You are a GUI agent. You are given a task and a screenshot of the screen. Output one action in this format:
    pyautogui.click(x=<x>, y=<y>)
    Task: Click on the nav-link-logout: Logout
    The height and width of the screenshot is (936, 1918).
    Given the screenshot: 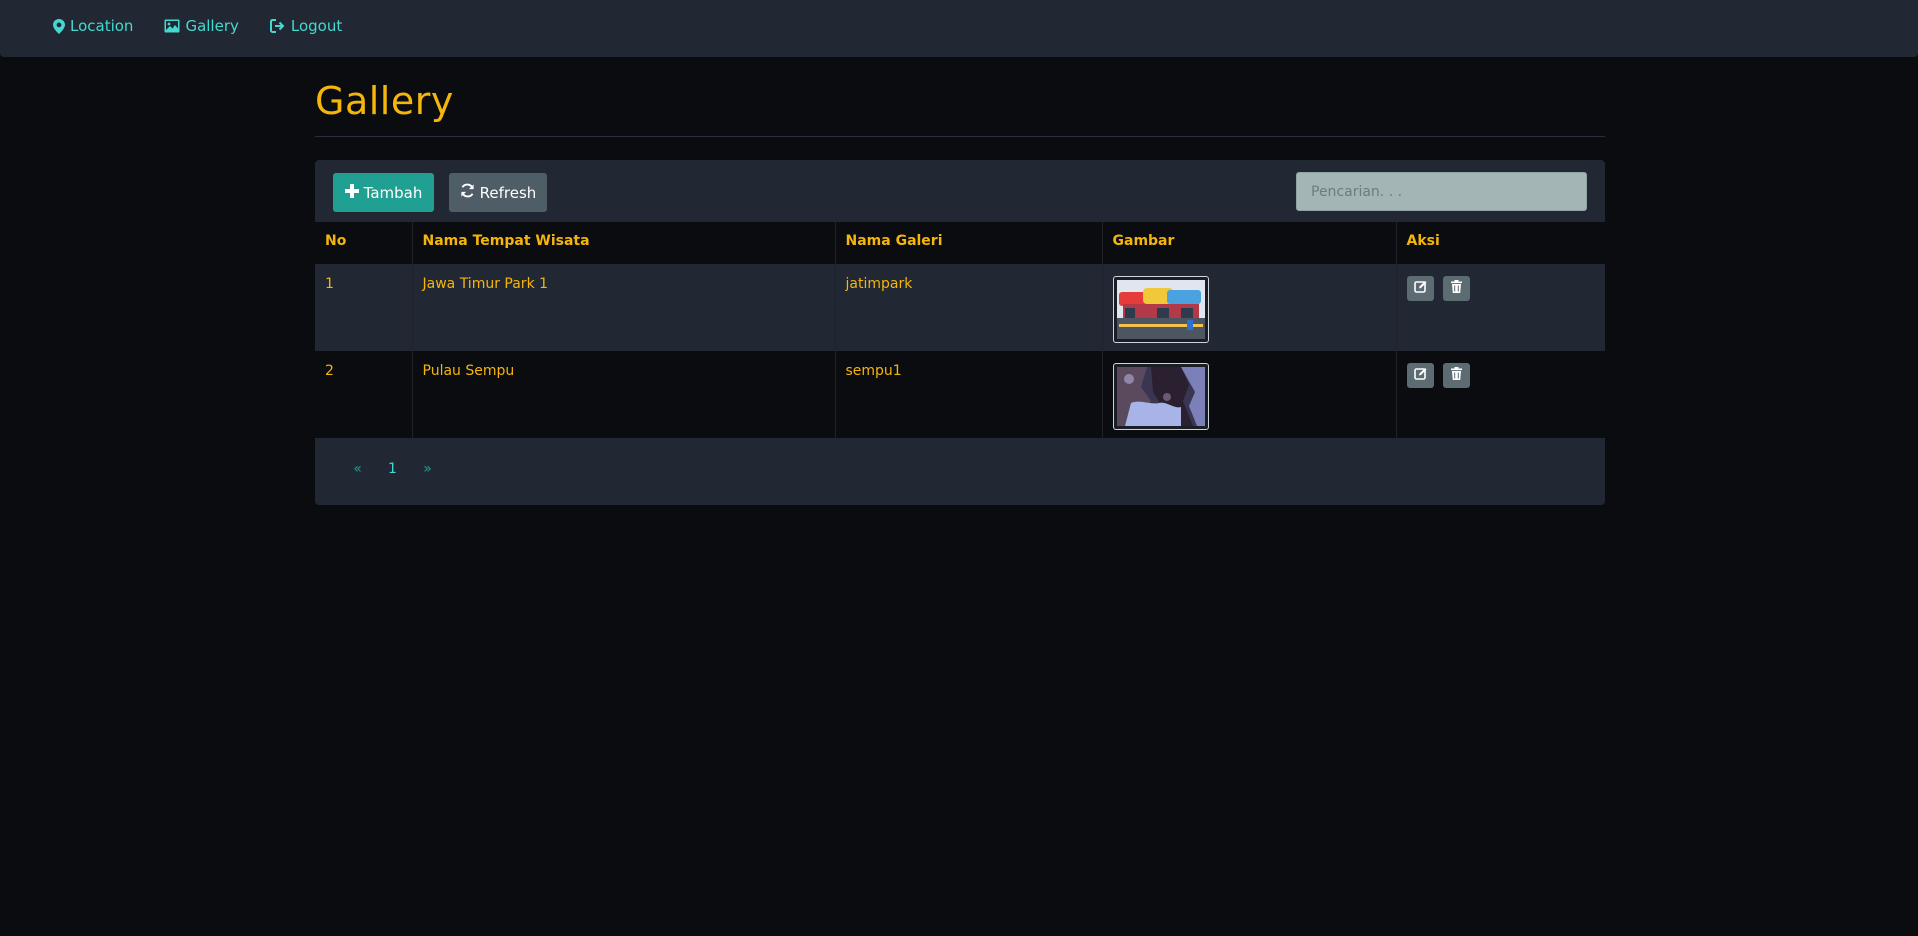 What is the action you would take?
    pyautogui.click(x=306, y=26)
    